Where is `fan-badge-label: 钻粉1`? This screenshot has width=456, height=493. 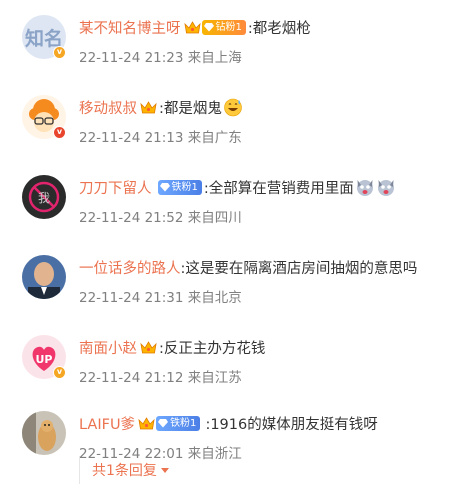 fan-badge-label: 钻粉1 is located at coordinates (228, 27).